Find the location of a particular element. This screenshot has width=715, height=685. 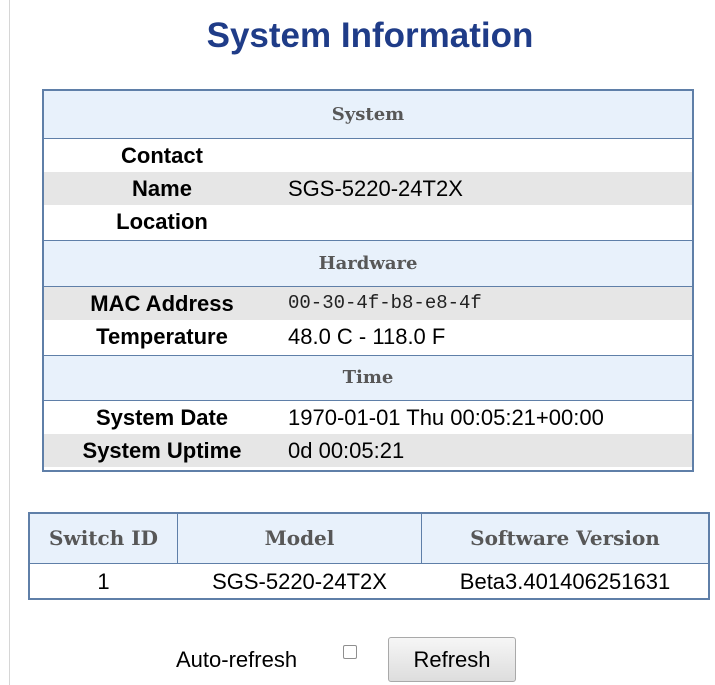

field-value: 0d 00:05:21 is located at coordinates (346, 450).